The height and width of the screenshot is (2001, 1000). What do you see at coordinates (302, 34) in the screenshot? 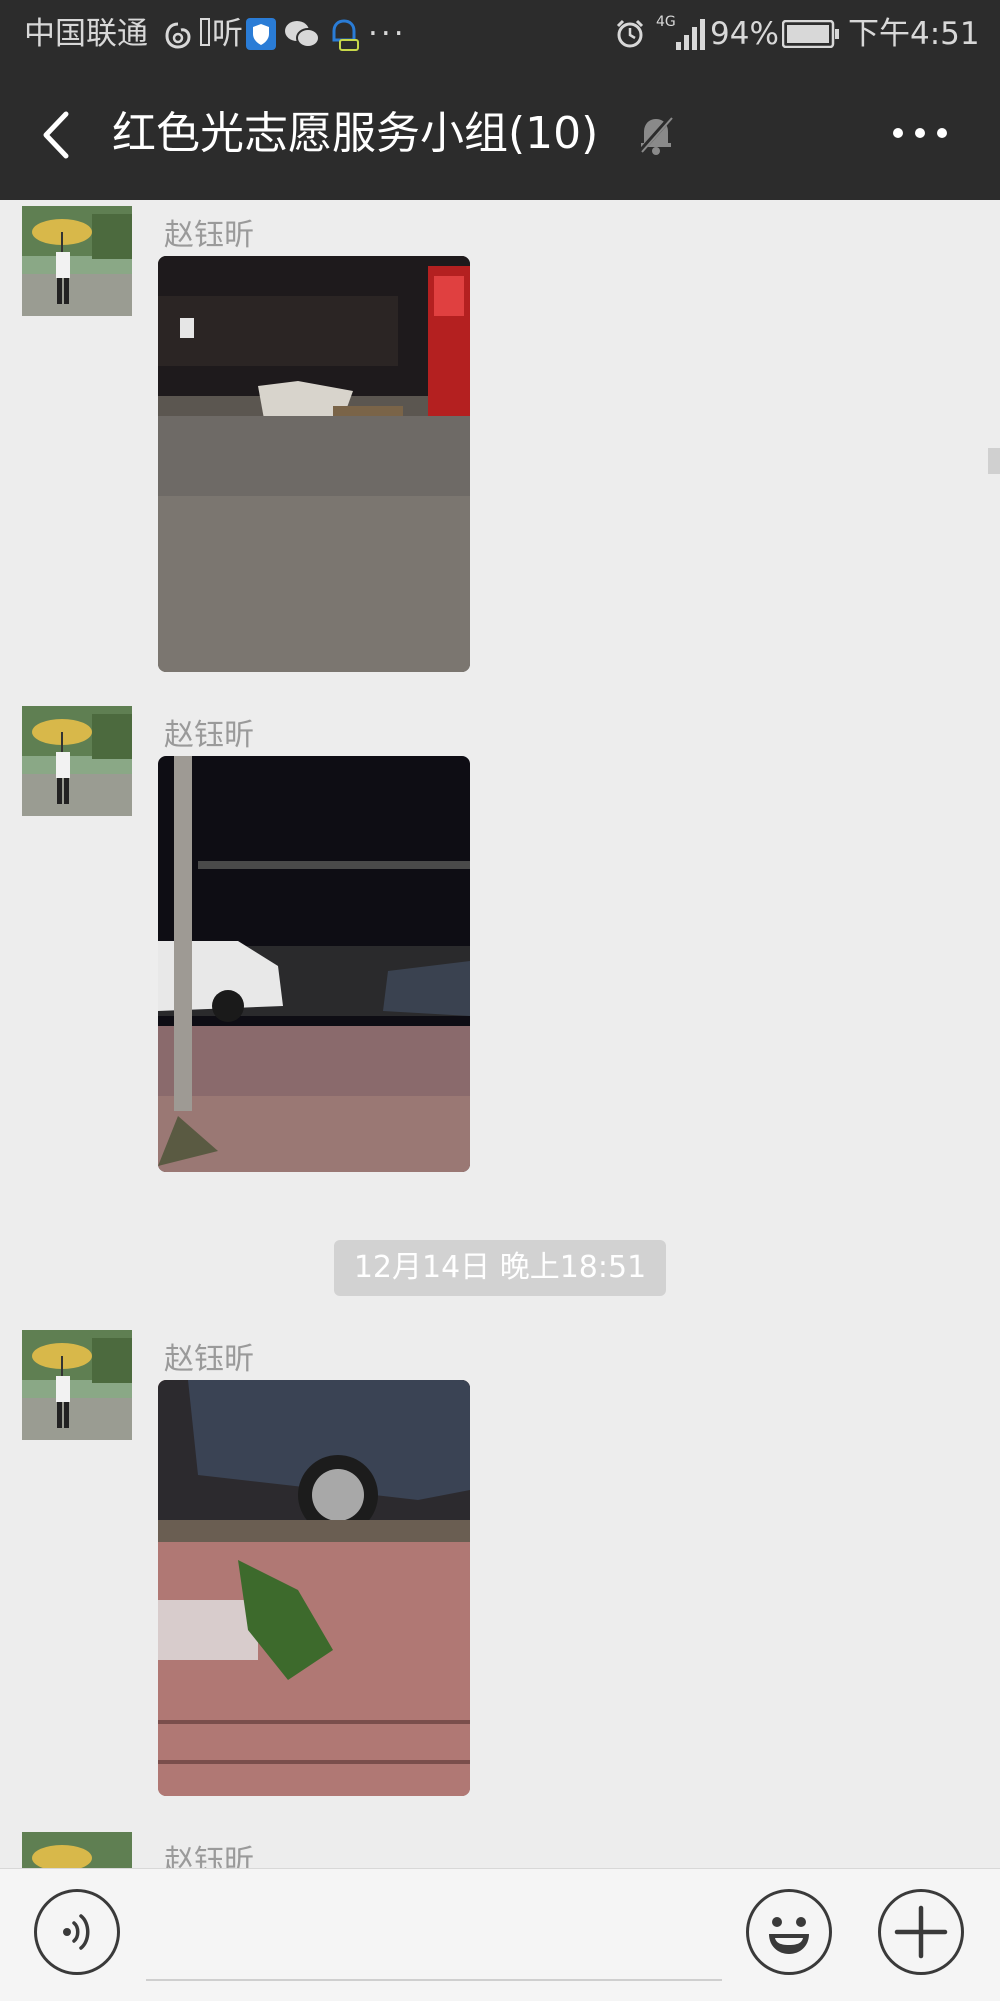
I see `wechat-icon` at bounding box center [302, 34].